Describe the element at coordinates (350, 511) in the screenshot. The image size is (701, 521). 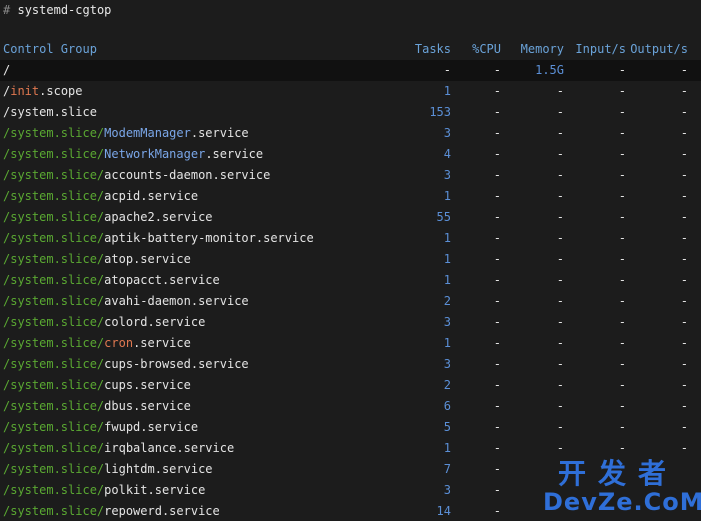
I see `table-row: /system.slice/repowerd.service 14 -` at that location.